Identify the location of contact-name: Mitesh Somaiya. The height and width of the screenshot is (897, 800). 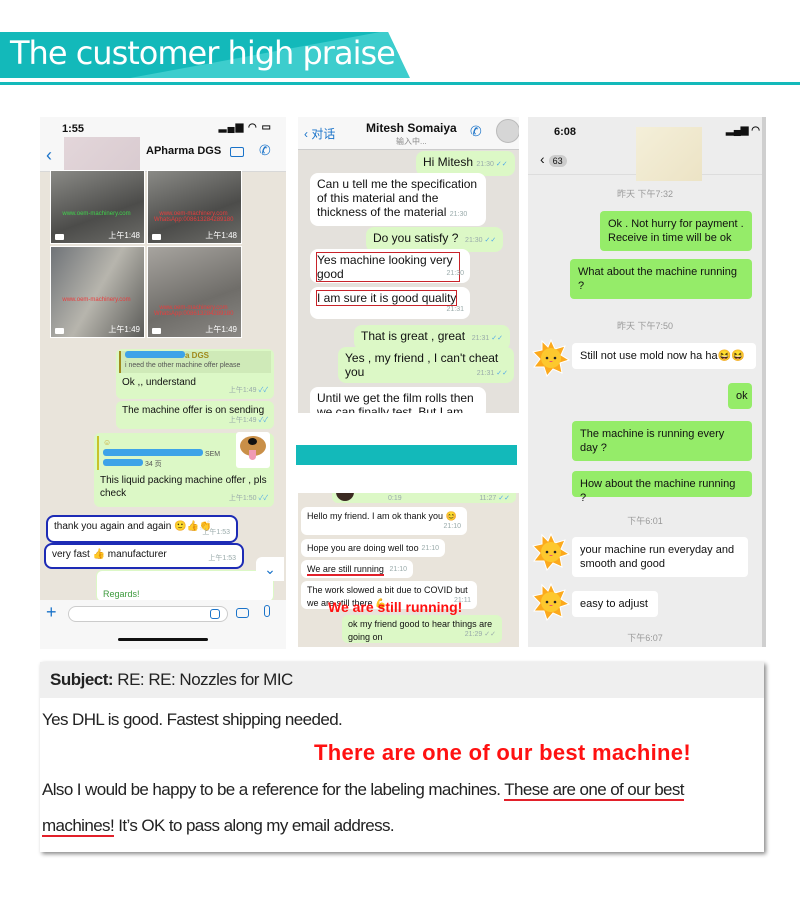
(411, 128).